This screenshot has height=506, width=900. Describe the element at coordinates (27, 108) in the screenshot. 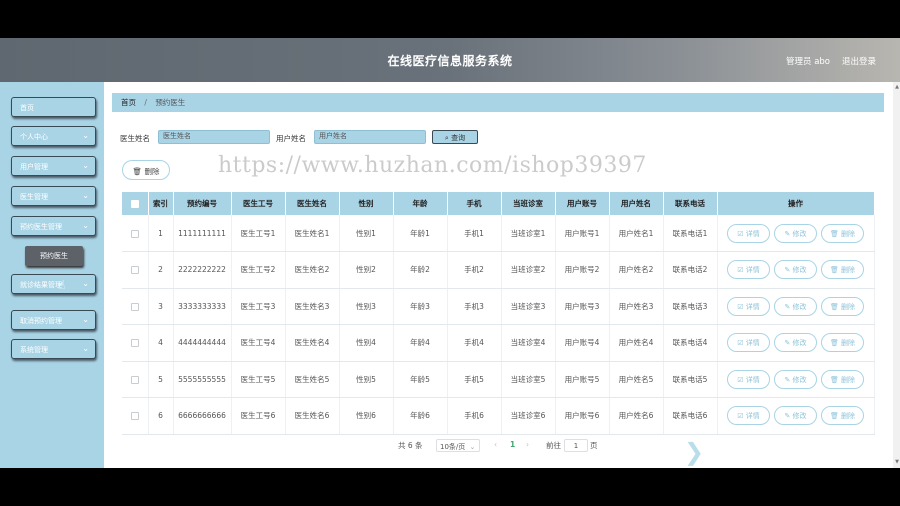

I see `sidebar-item-label: 首页` at that location.